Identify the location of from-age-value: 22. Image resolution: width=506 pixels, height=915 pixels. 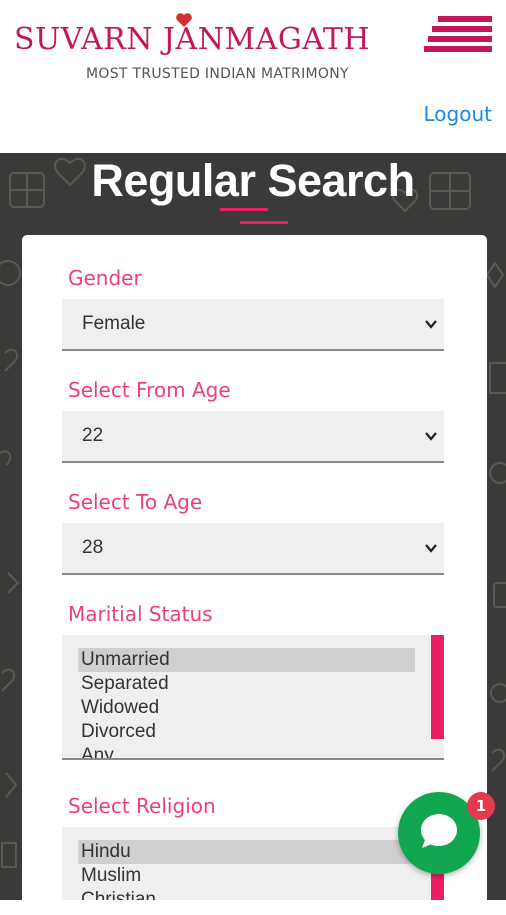
(93, 435).